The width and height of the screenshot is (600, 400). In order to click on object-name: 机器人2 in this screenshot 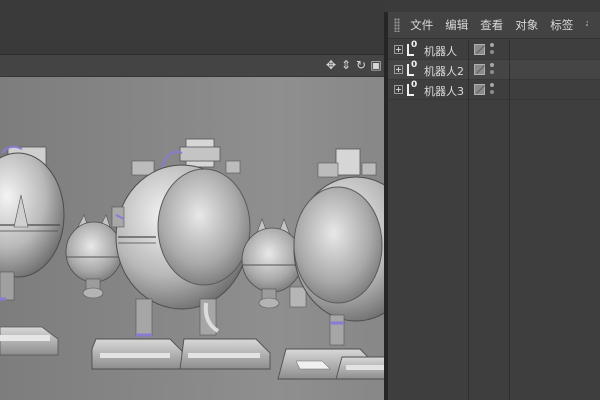, I will do `click(444, 71)`.